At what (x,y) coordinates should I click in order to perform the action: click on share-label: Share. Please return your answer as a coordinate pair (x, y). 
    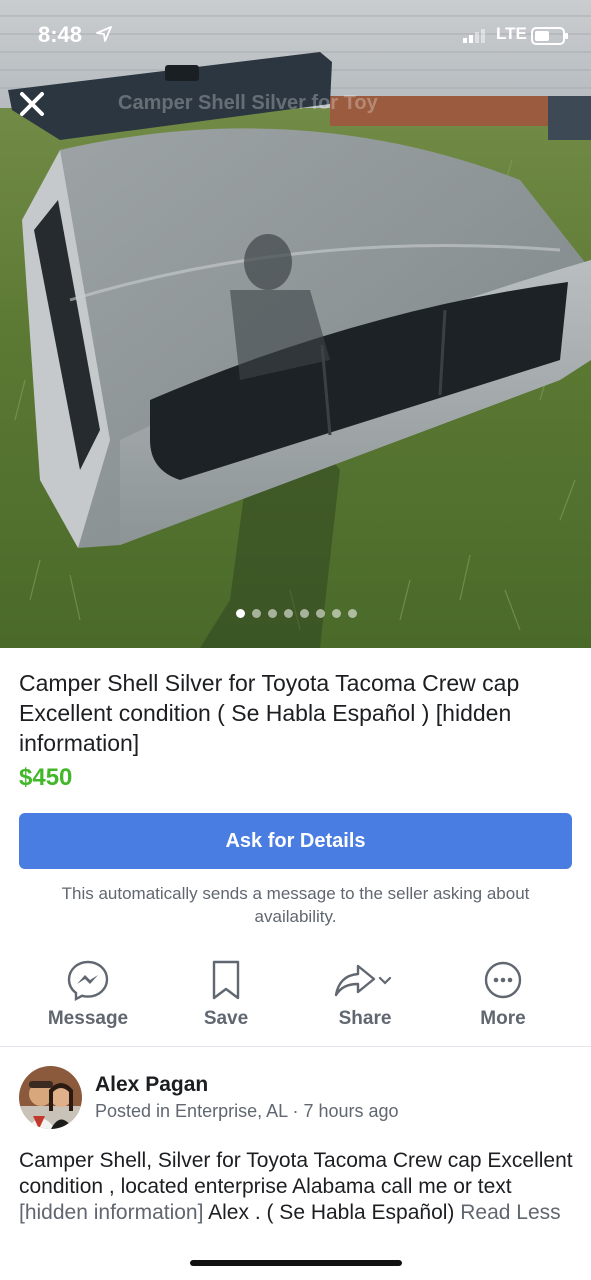
    Looking at the image, I should click on (365, 1018).